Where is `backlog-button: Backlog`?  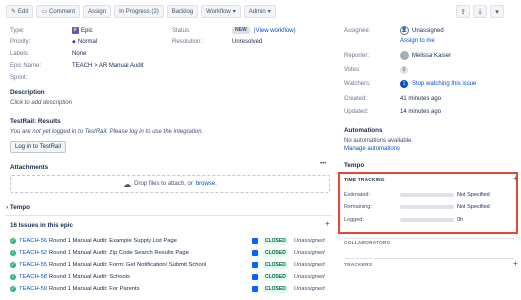
backlog-button: Backlog is located at coordinates (182, 11).